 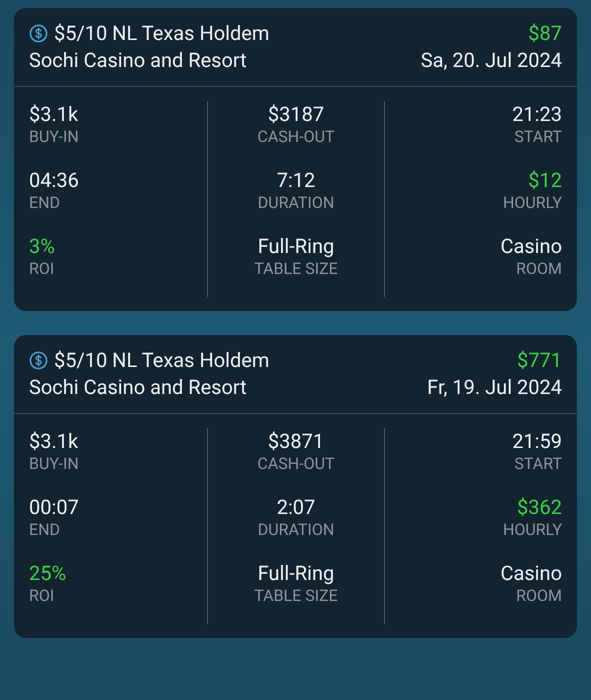 What do you see at coordinates (296, 180) in the screenshot?
I see `stat-value: 7:12` at bounding box center [296, 180].